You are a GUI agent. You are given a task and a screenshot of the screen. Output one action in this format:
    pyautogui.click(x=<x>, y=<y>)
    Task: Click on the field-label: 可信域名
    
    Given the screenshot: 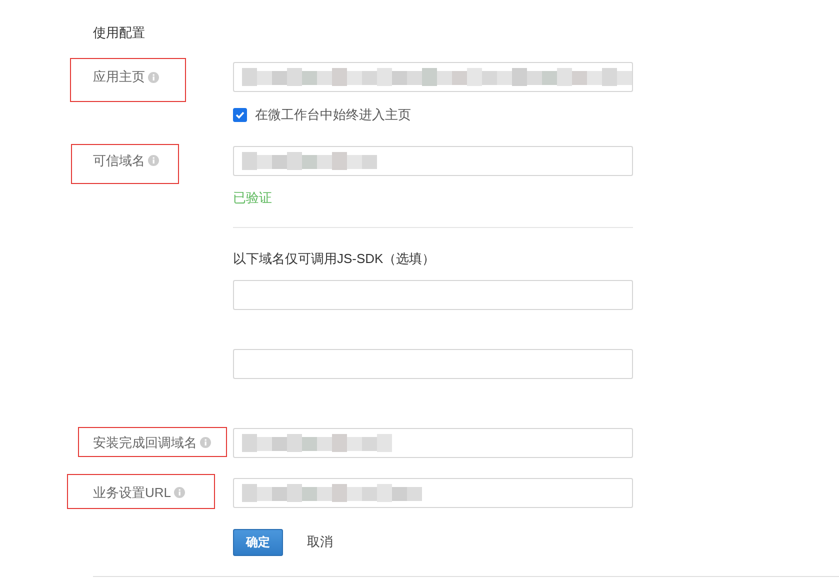 What is the action you would take?
    pyautogui.click(x=119, y=161)
    